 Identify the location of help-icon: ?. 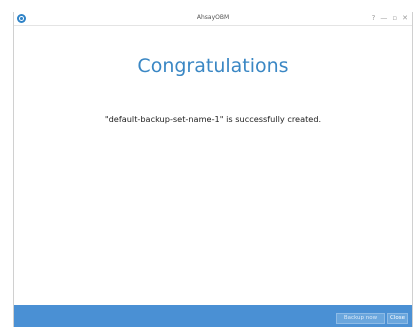
(374, 18).